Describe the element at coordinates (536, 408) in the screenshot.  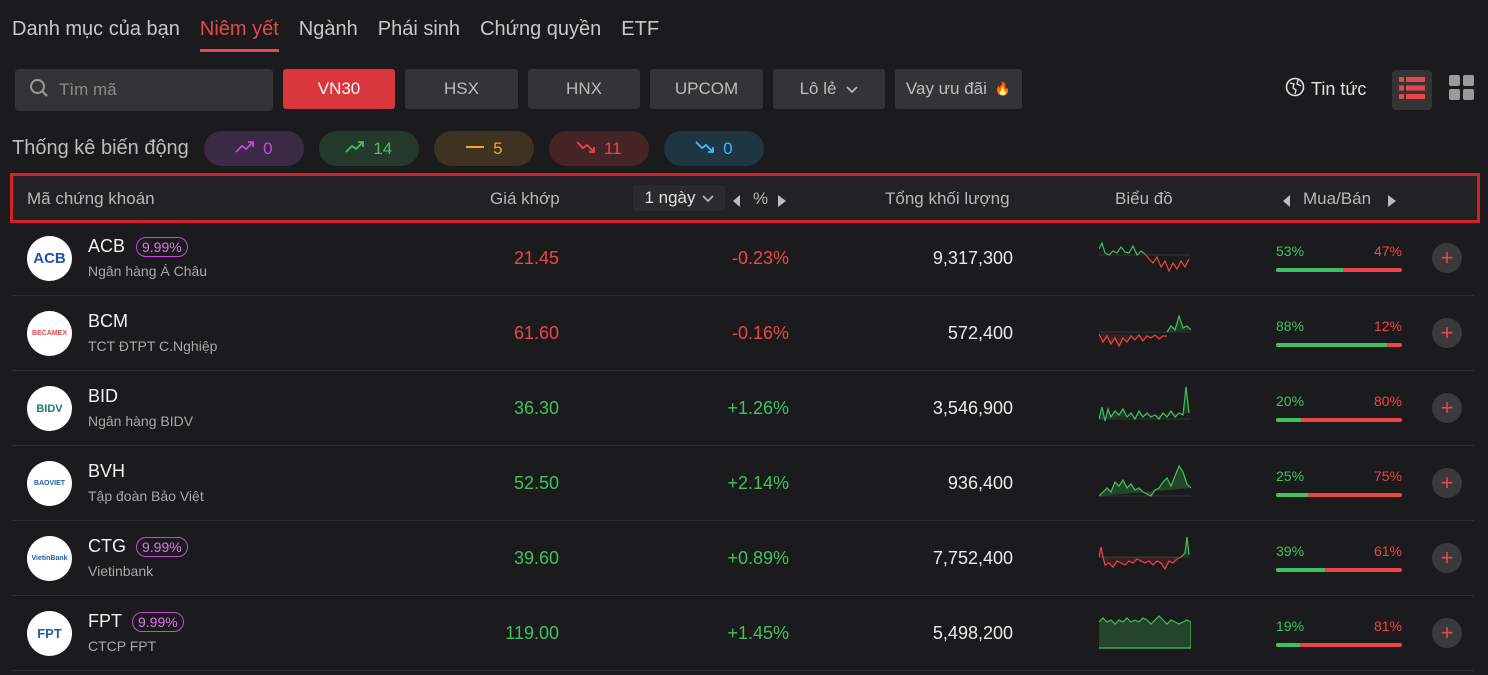
I see `match-price: 36.30` at that location.